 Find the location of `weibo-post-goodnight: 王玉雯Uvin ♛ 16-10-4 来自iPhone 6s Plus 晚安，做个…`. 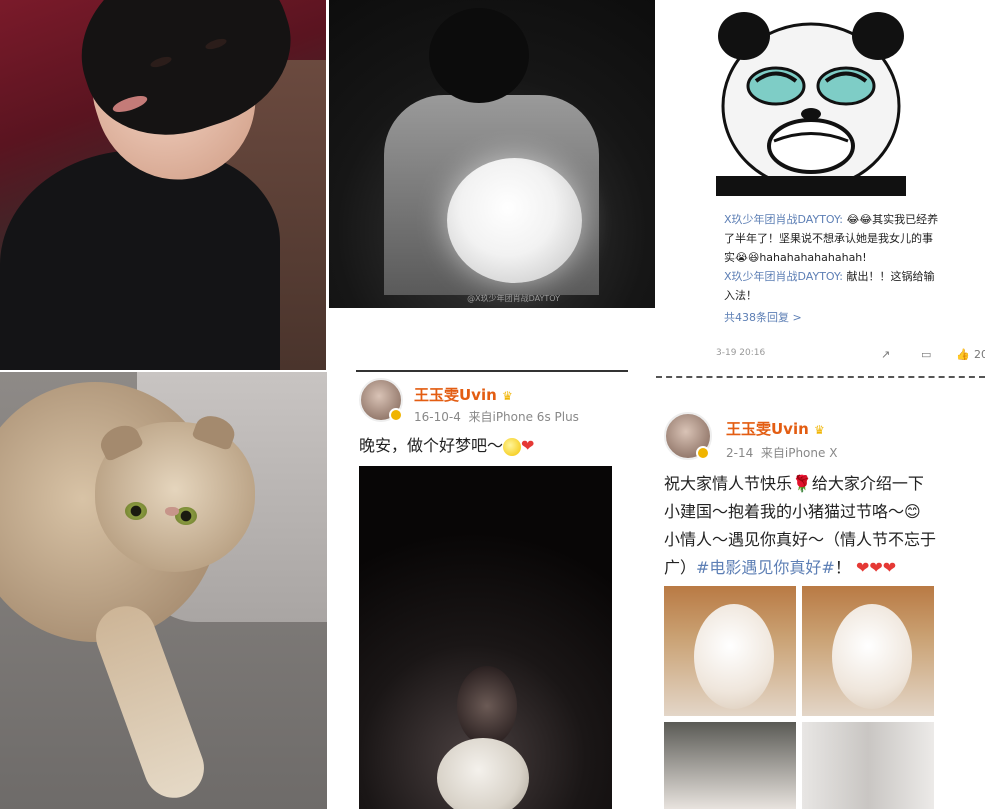

weibo-post-goodnight: 王玉雯Uvin ♛ 16-10-4 来自iPhone 6s Plus 晚安，做个… is located at coordinates (492, 589).